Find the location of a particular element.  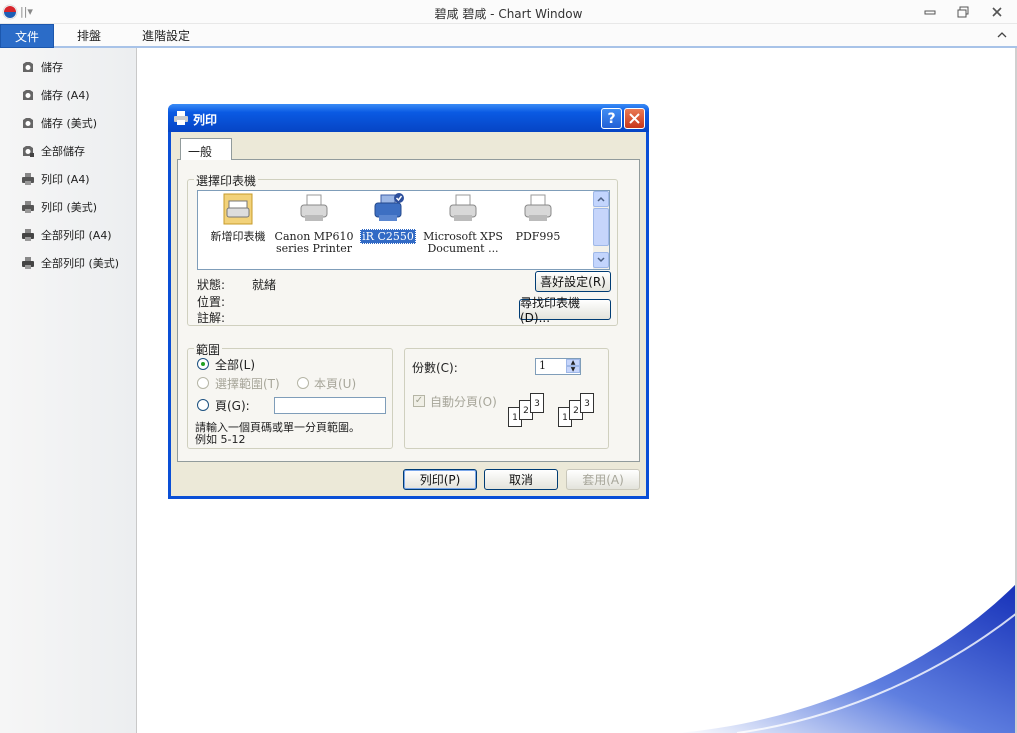

sidebar-item-label: 儲存 (A4) is located at coordinates (65, 95).